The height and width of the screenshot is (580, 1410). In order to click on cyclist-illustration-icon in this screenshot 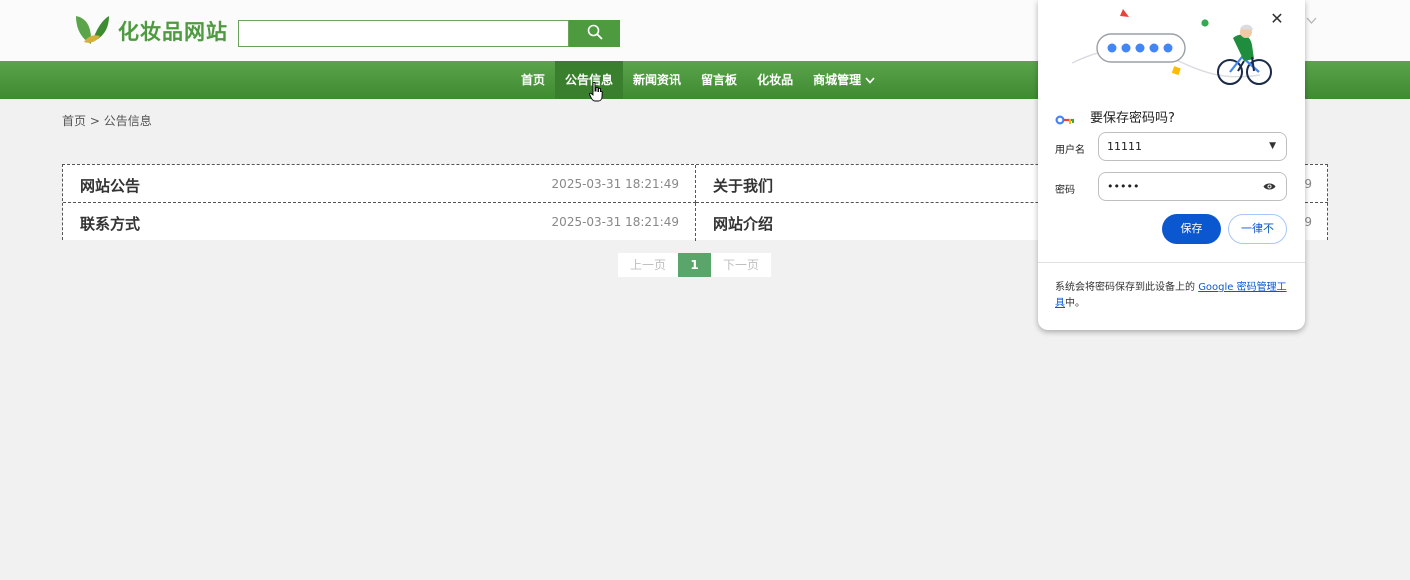, I will do `click(1175, 52)`.